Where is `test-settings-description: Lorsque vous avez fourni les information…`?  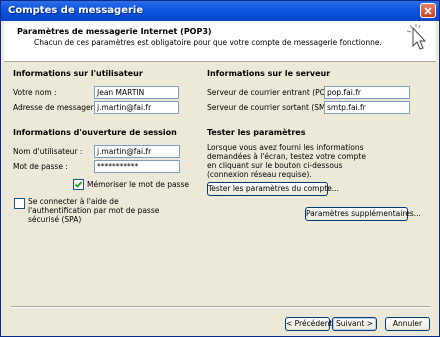
test-settings-description: Lorsque vous avez fourni les information… is located at coordinates (286, 161).